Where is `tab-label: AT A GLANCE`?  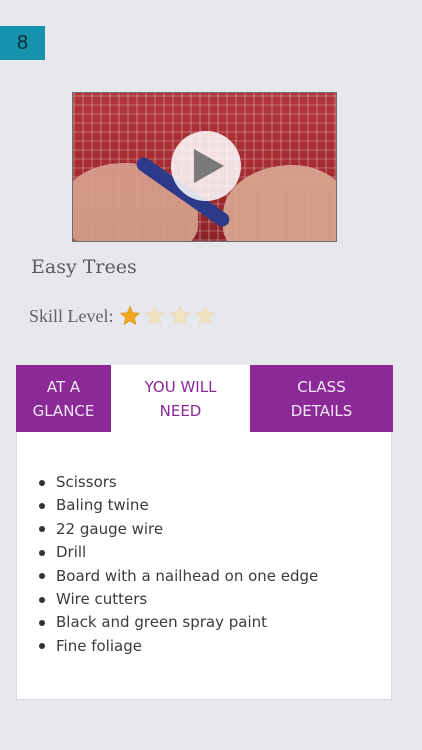
tab-label: AT A GLANCE is located at coordinates (63, 399).